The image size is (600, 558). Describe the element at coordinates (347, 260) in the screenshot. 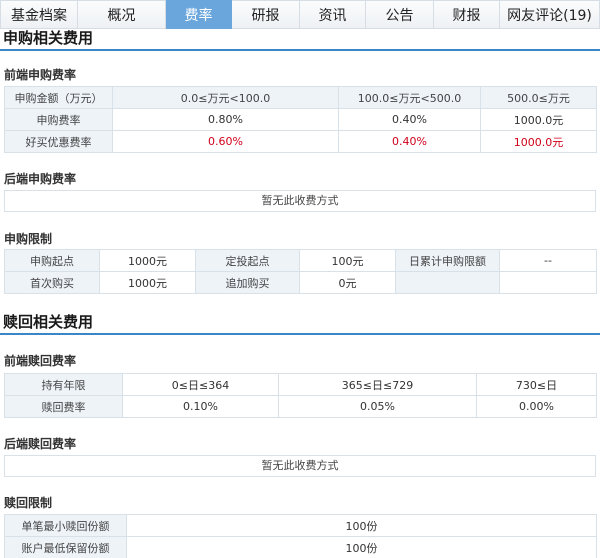

I see `limit-value: 100元` at that location.